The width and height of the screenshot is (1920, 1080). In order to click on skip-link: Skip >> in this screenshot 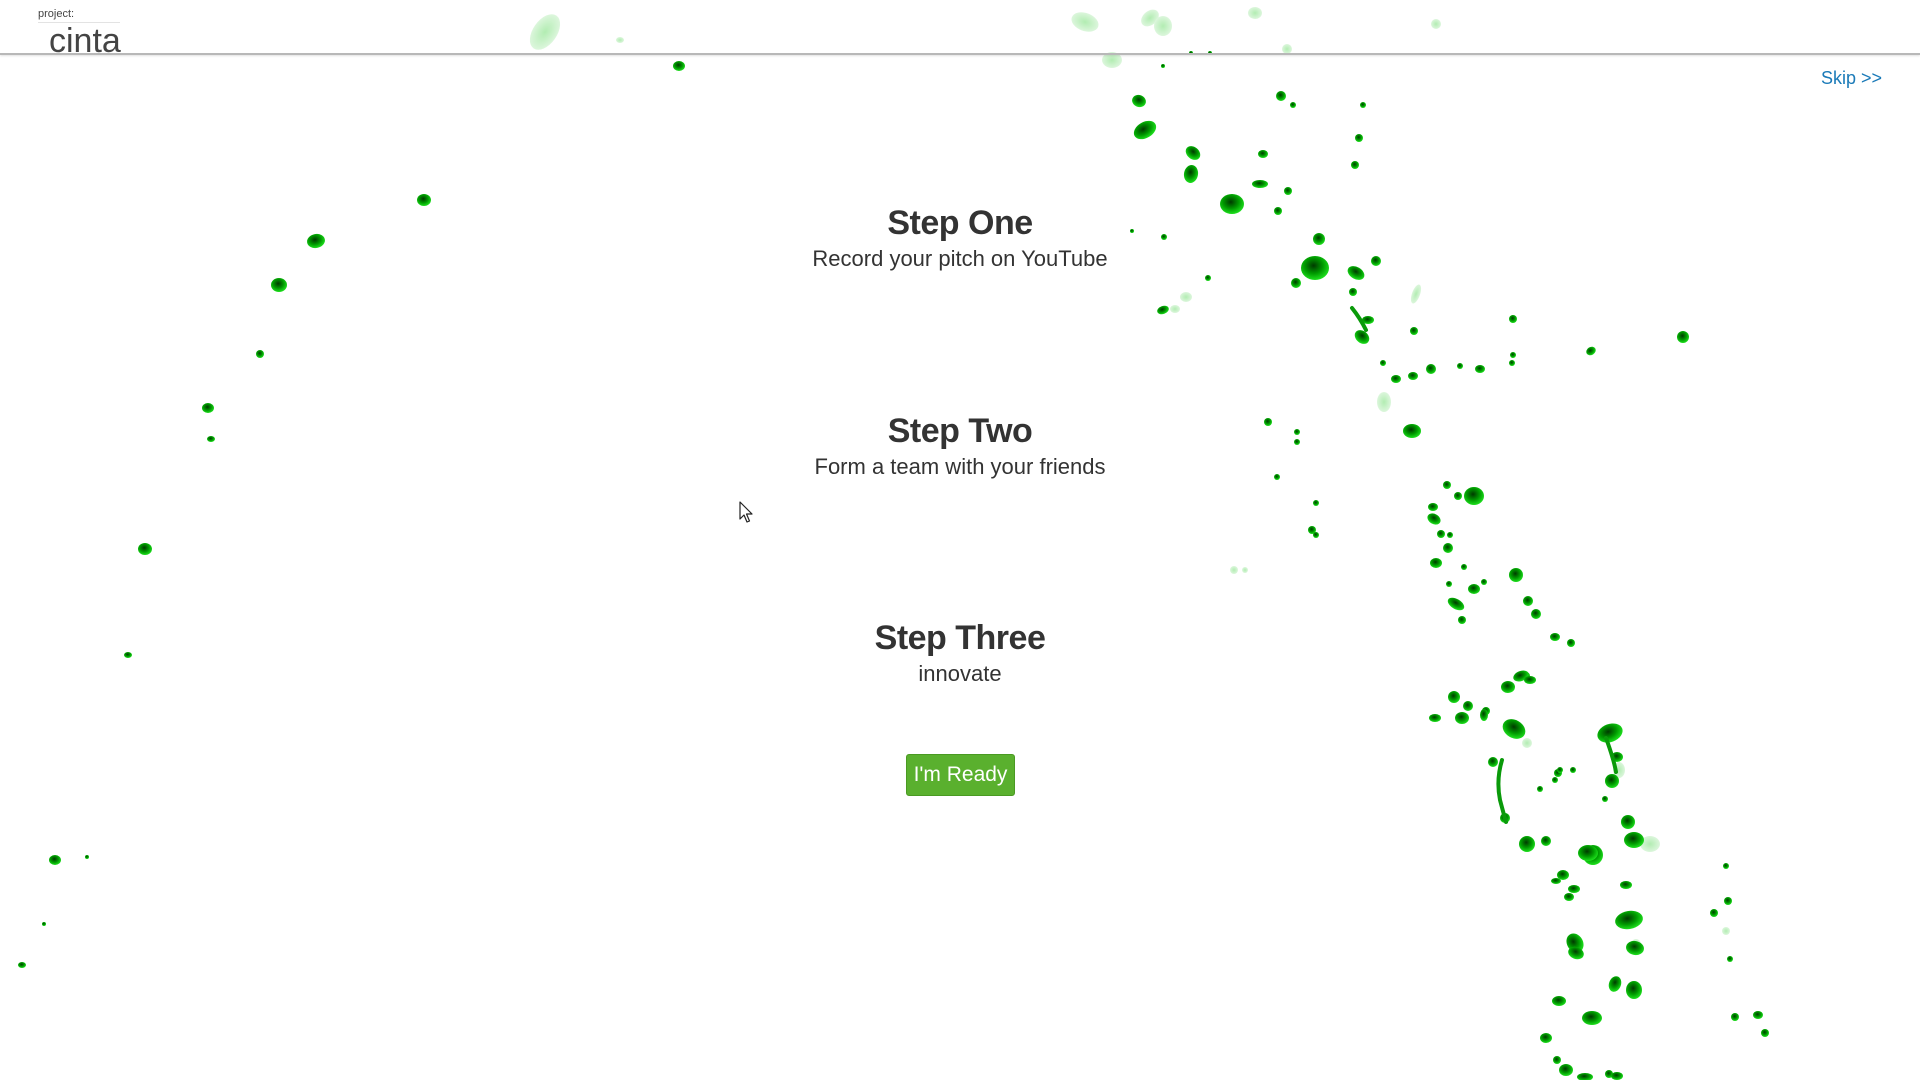, I will do `click(1851, 78)`.